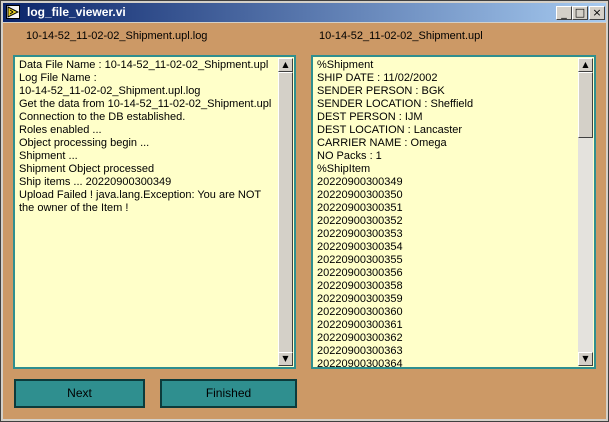 This screenshot has width=609, height=422. Describe the element at coordinates (360, 208) in the screenshot. I see `text-line: 20220900300351` at that location.